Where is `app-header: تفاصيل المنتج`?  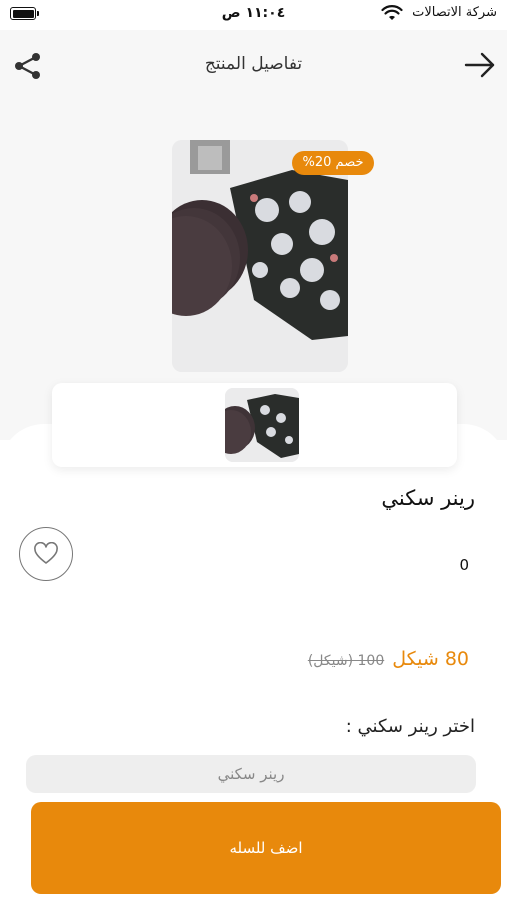 app-header: تفاصيل المنتج is located at coordinates (253, 65).